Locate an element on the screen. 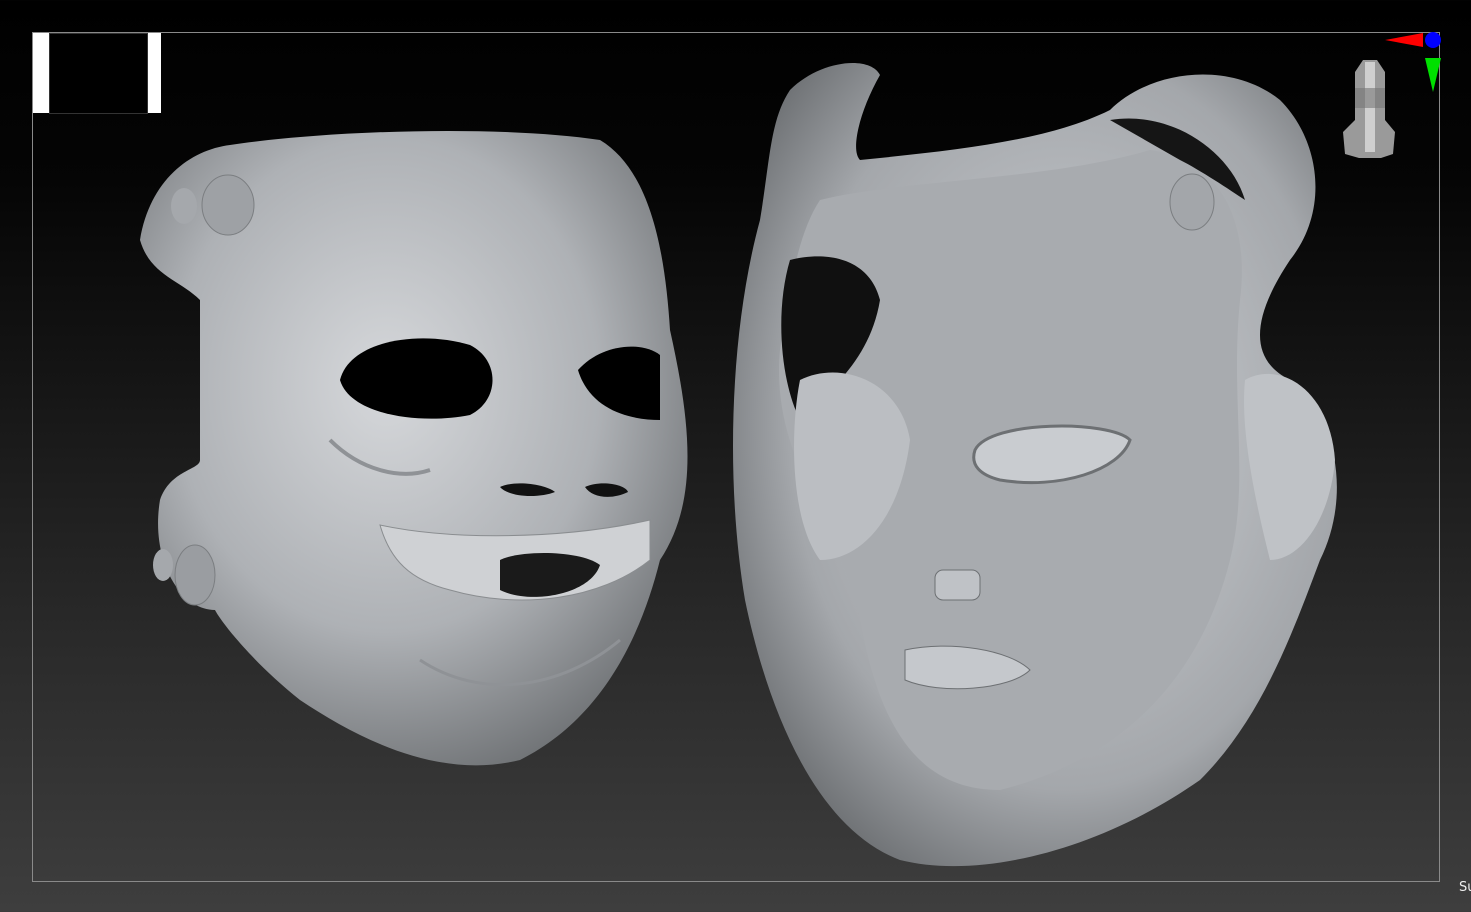  y-axis-arrow-icon is located at coordinates (1433, 75).